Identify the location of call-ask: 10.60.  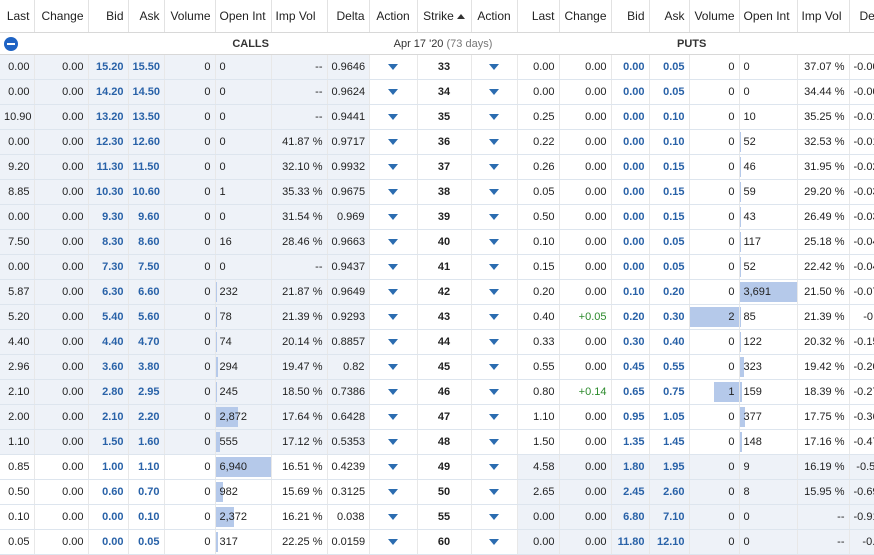
(146, 192).